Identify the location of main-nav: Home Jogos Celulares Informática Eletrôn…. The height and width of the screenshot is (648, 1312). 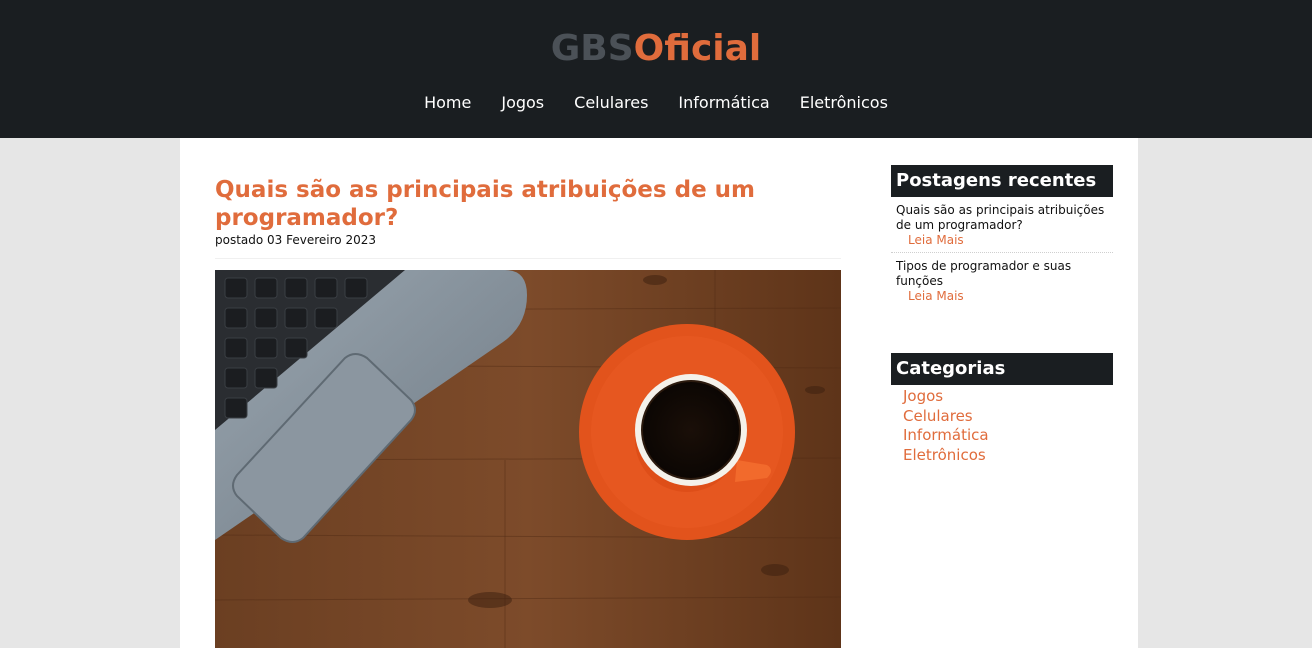
(656, 103).